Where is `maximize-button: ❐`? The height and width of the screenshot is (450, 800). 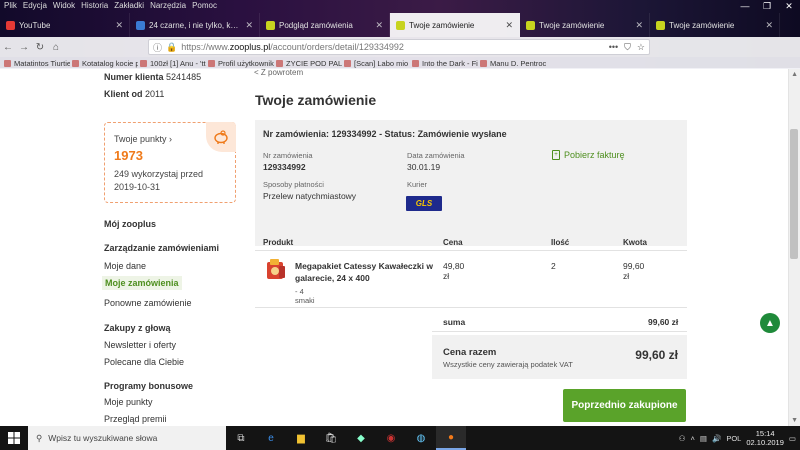
maximize-button: ❐ is located at coordinates (767, 6).